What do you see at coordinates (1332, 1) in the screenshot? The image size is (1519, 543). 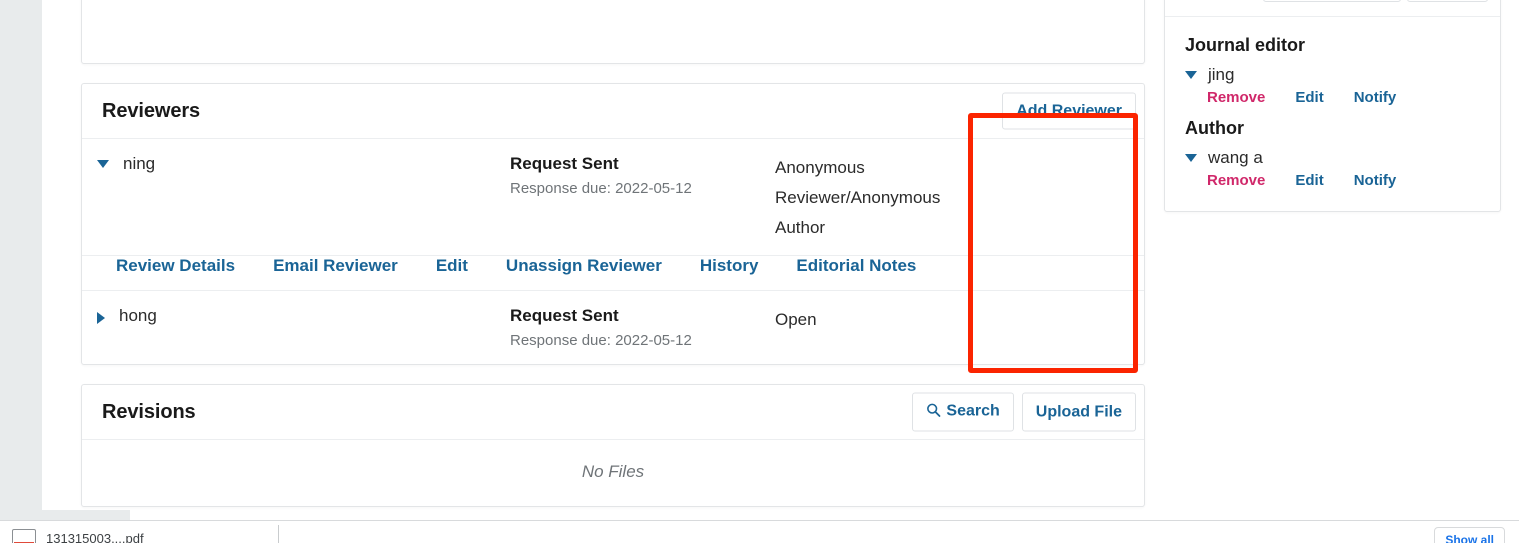 I see `logout-as-button: Logout as jing` at bounding box center [1332, 1].